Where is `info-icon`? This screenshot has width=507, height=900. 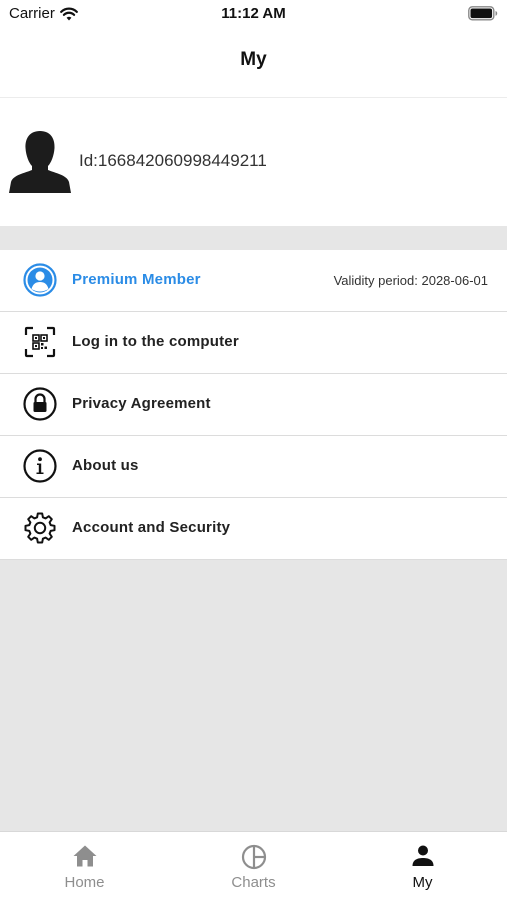
info-icon is located at coordinates (40, 466).